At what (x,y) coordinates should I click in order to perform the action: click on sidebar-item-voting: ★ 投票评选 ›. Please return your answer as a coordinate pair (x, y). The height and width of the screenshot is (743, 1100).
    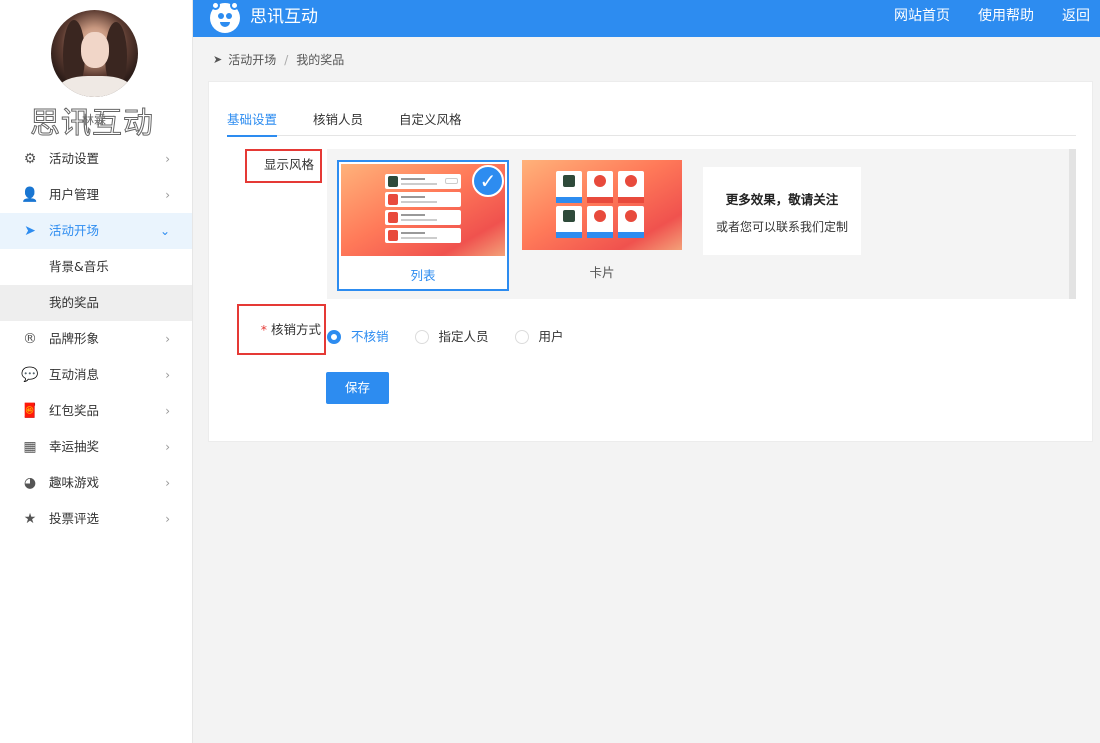
    Looking at the image, I should click on (96, 519).